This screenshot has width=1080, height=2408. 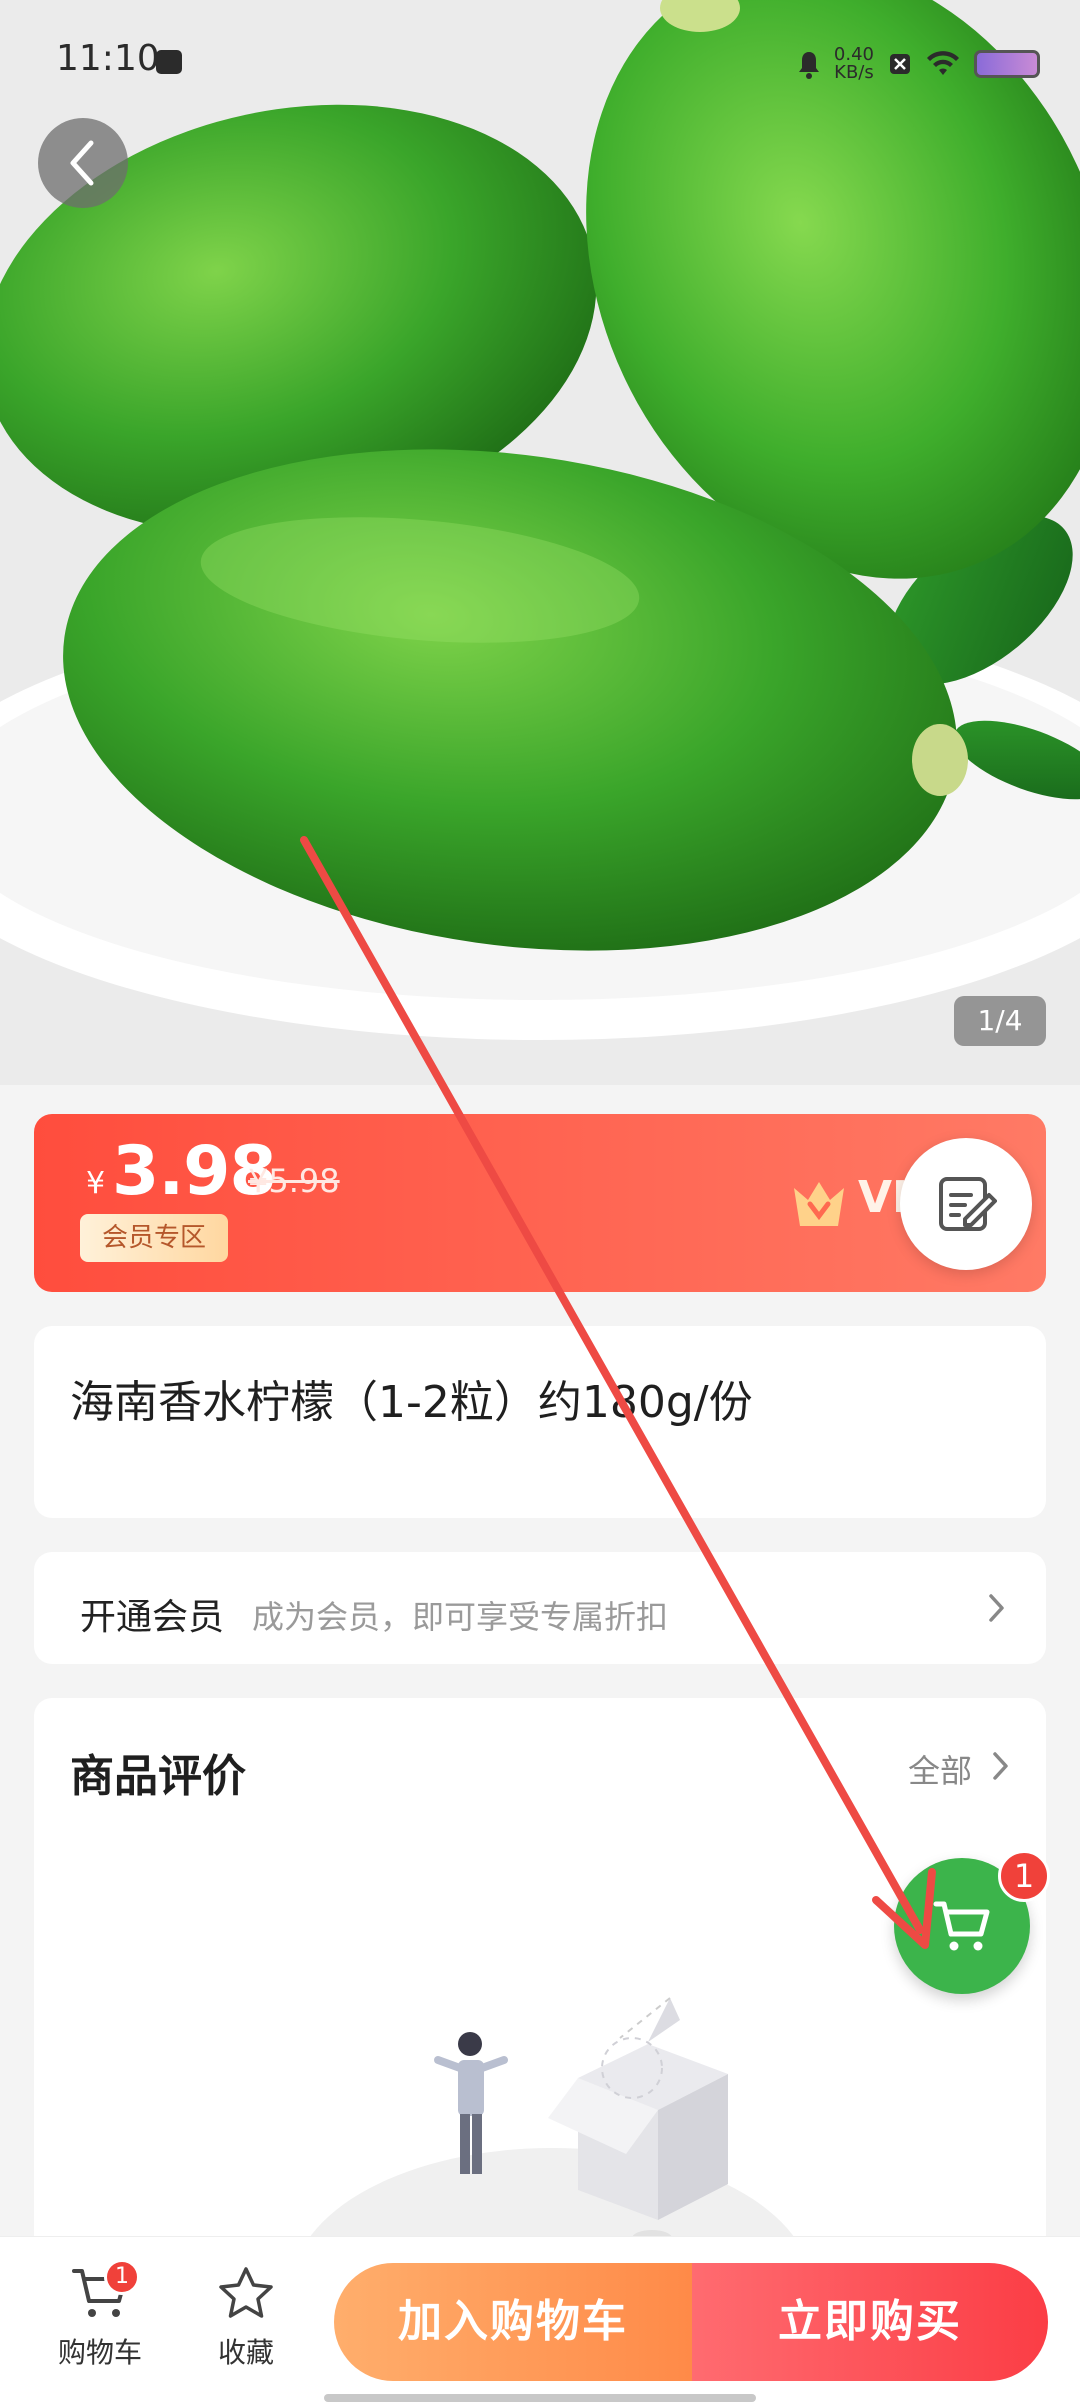 What do you see at coordinates (108, 58) in the screenshot?
I see `status-time: 11:10` at bounding box center [108, 58].